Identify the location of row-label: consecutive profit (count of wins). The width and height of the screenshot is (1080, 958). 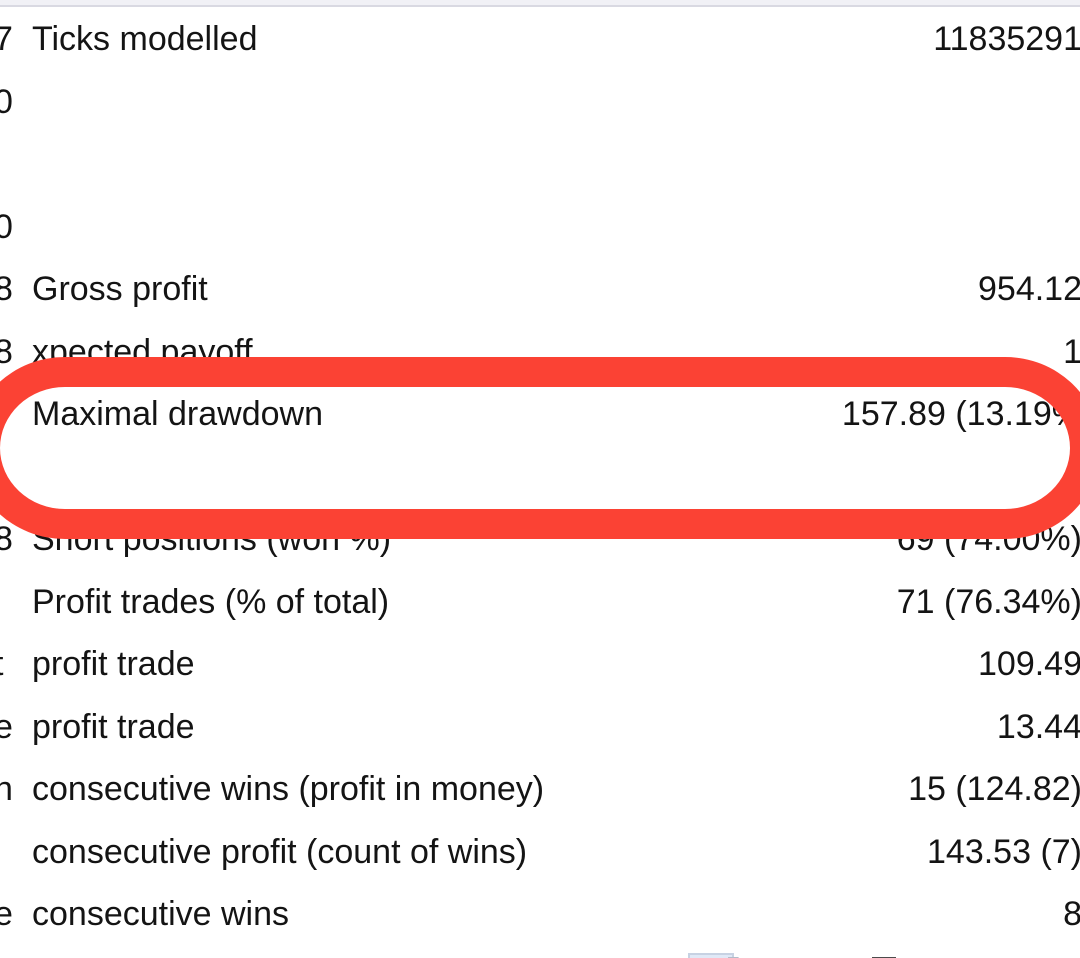
(280, 851).